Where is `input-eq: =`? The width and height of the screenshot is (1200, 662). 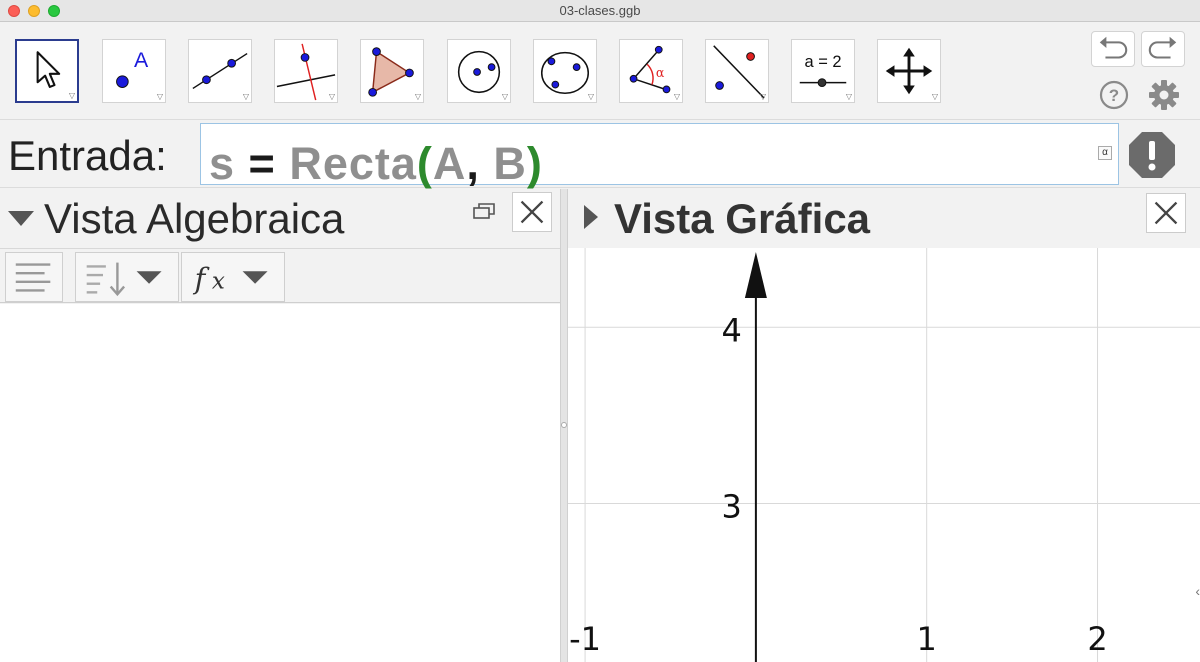
input-eq: = is located at coordinates (262, 163).